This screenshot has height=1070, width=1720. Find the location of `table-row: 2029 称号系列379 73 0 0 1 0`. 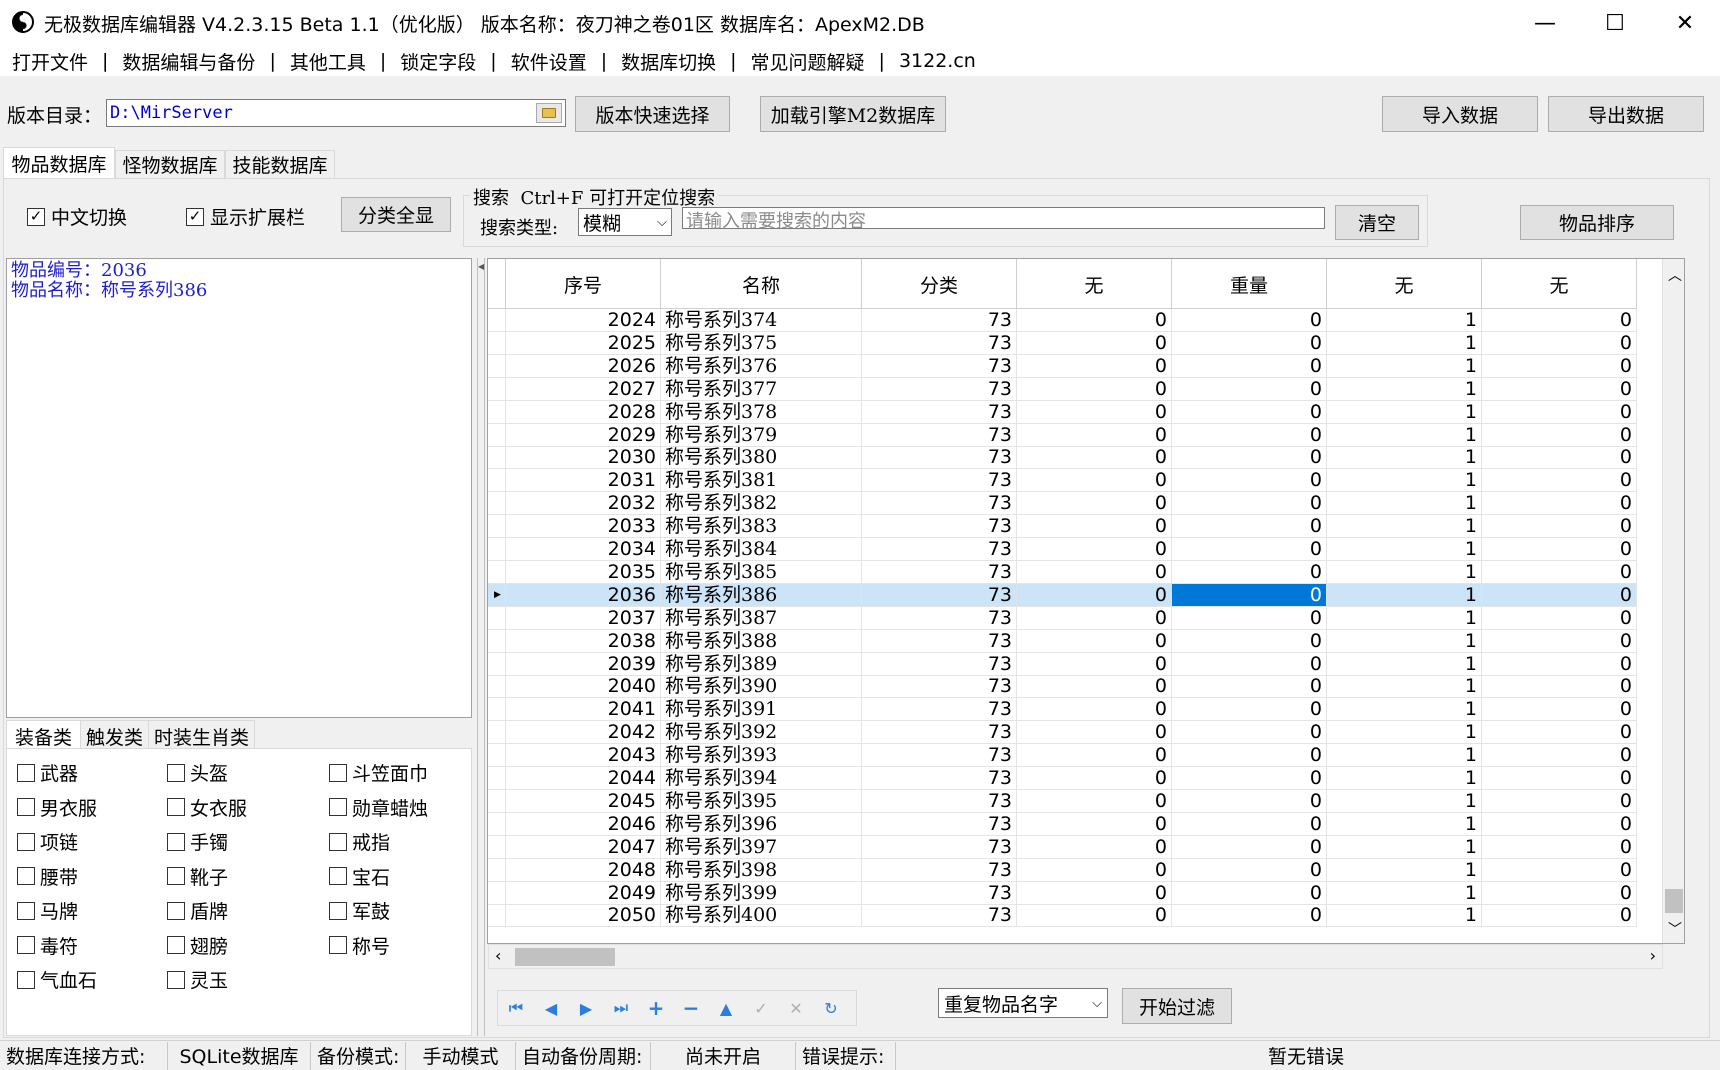

table-row: 2029 称号系列379 73 0 0 1 0 is located at coordinates (1062, 435).